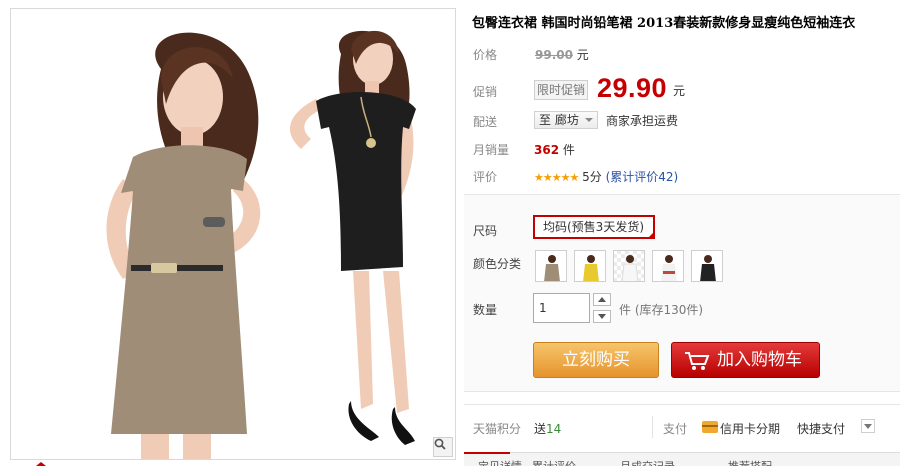 The width and height of the screenshot is (900, 466). What do you see at coordinates (679, 91) in the screenshot?
I see `promo-price-unit: 元` at bounding box center [679, 91].